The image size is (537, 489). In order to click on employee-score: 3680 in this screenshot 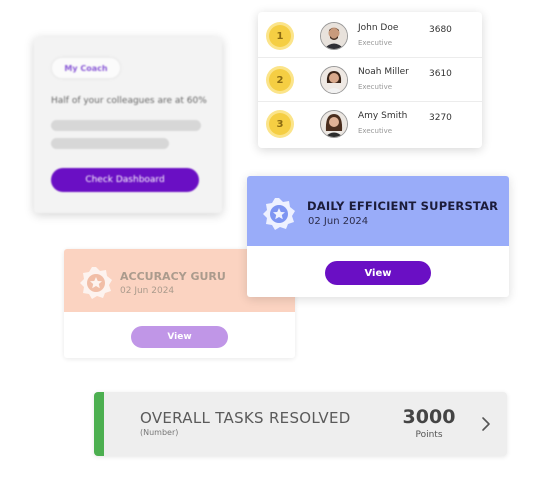, I will do `click(440, 30)`.